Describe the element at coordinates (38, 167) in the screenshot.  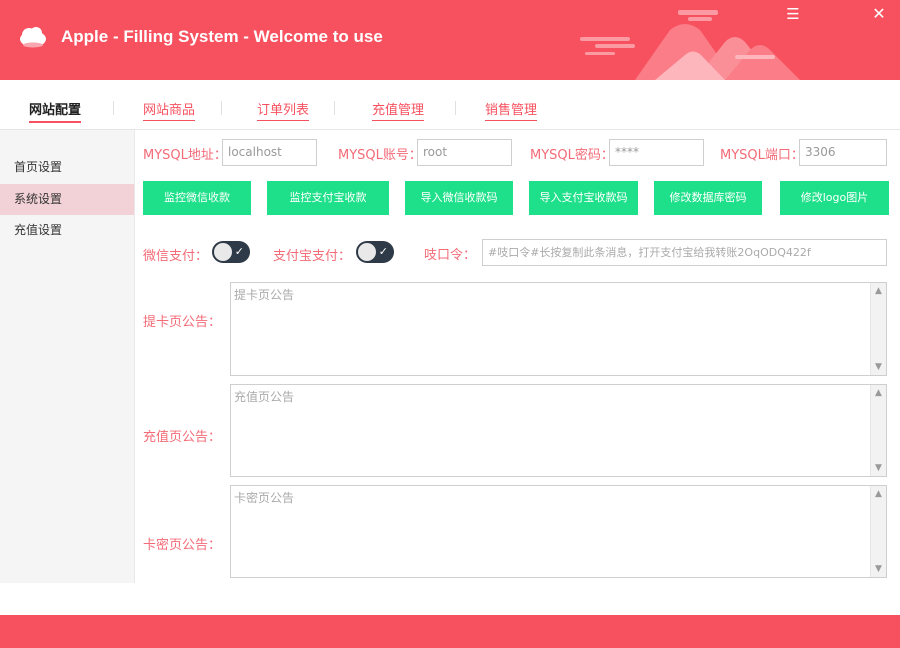
I see `sidebar-item-label: 首页设置` at that location.